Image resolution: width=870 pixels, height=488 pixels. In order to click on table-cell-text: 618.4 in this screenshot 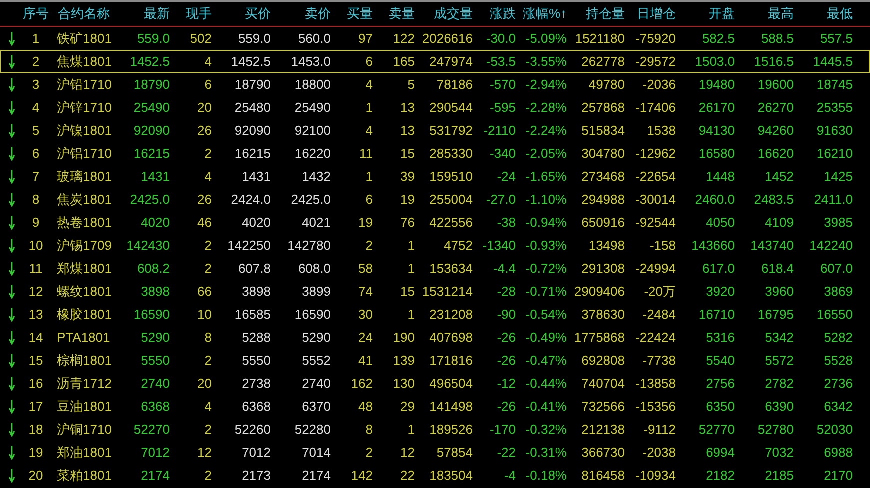, I will do `click(777, 269)`.